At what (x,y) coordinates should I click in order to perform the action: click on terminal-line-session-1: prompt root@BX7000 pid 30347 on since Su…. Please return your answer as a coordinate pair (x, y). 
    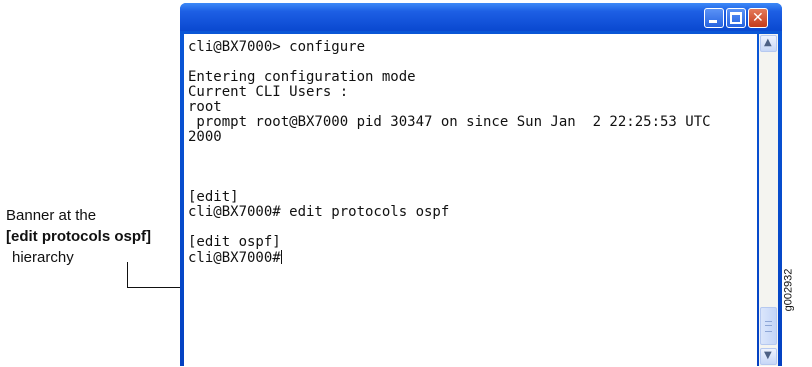
    Looking at the image, I should click on (449, 122).